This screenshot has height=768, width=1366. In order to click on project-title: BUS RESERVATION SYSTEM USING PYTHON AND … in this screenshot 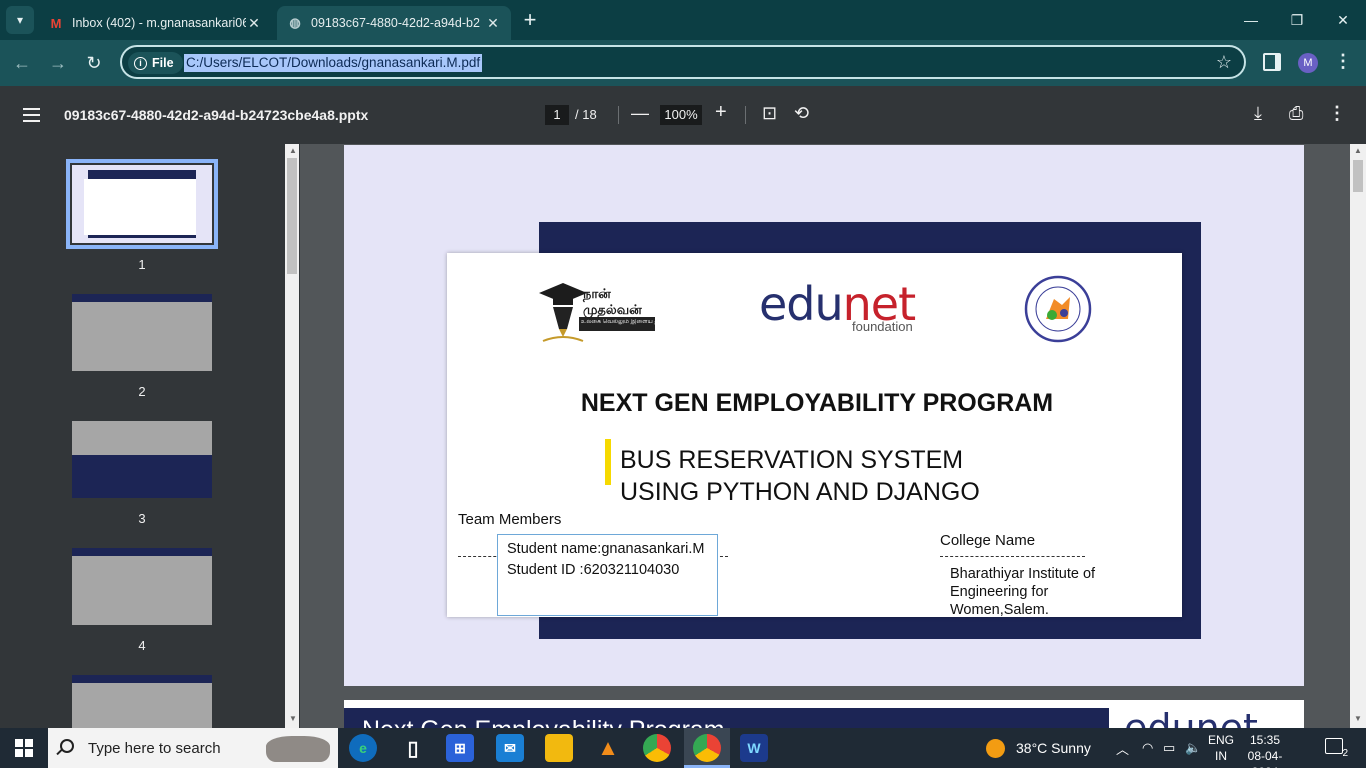, I will do `click(800, 476)`.